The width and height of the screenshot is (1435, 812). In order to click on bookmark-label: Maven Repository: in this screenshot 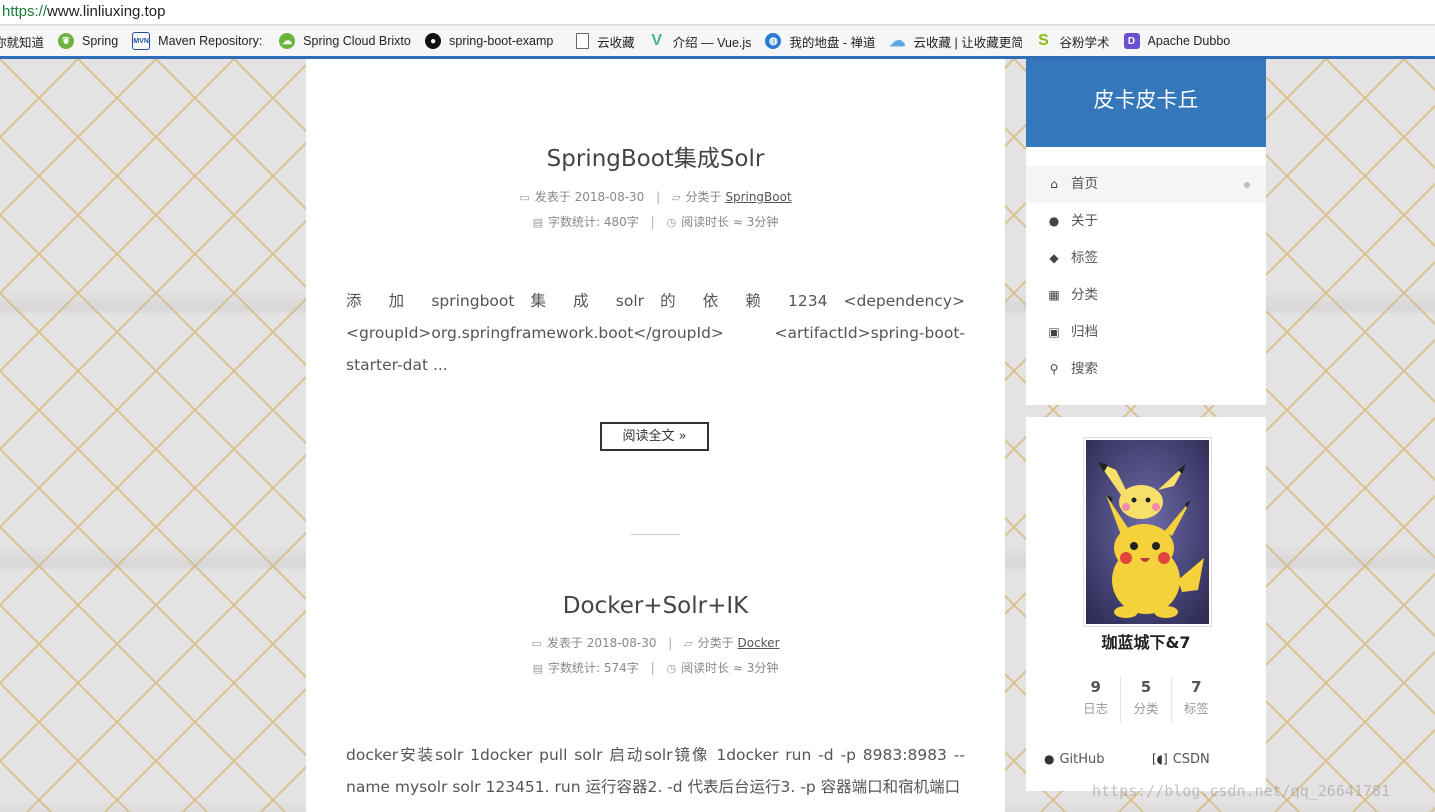, I will do `click(210, 41)`.